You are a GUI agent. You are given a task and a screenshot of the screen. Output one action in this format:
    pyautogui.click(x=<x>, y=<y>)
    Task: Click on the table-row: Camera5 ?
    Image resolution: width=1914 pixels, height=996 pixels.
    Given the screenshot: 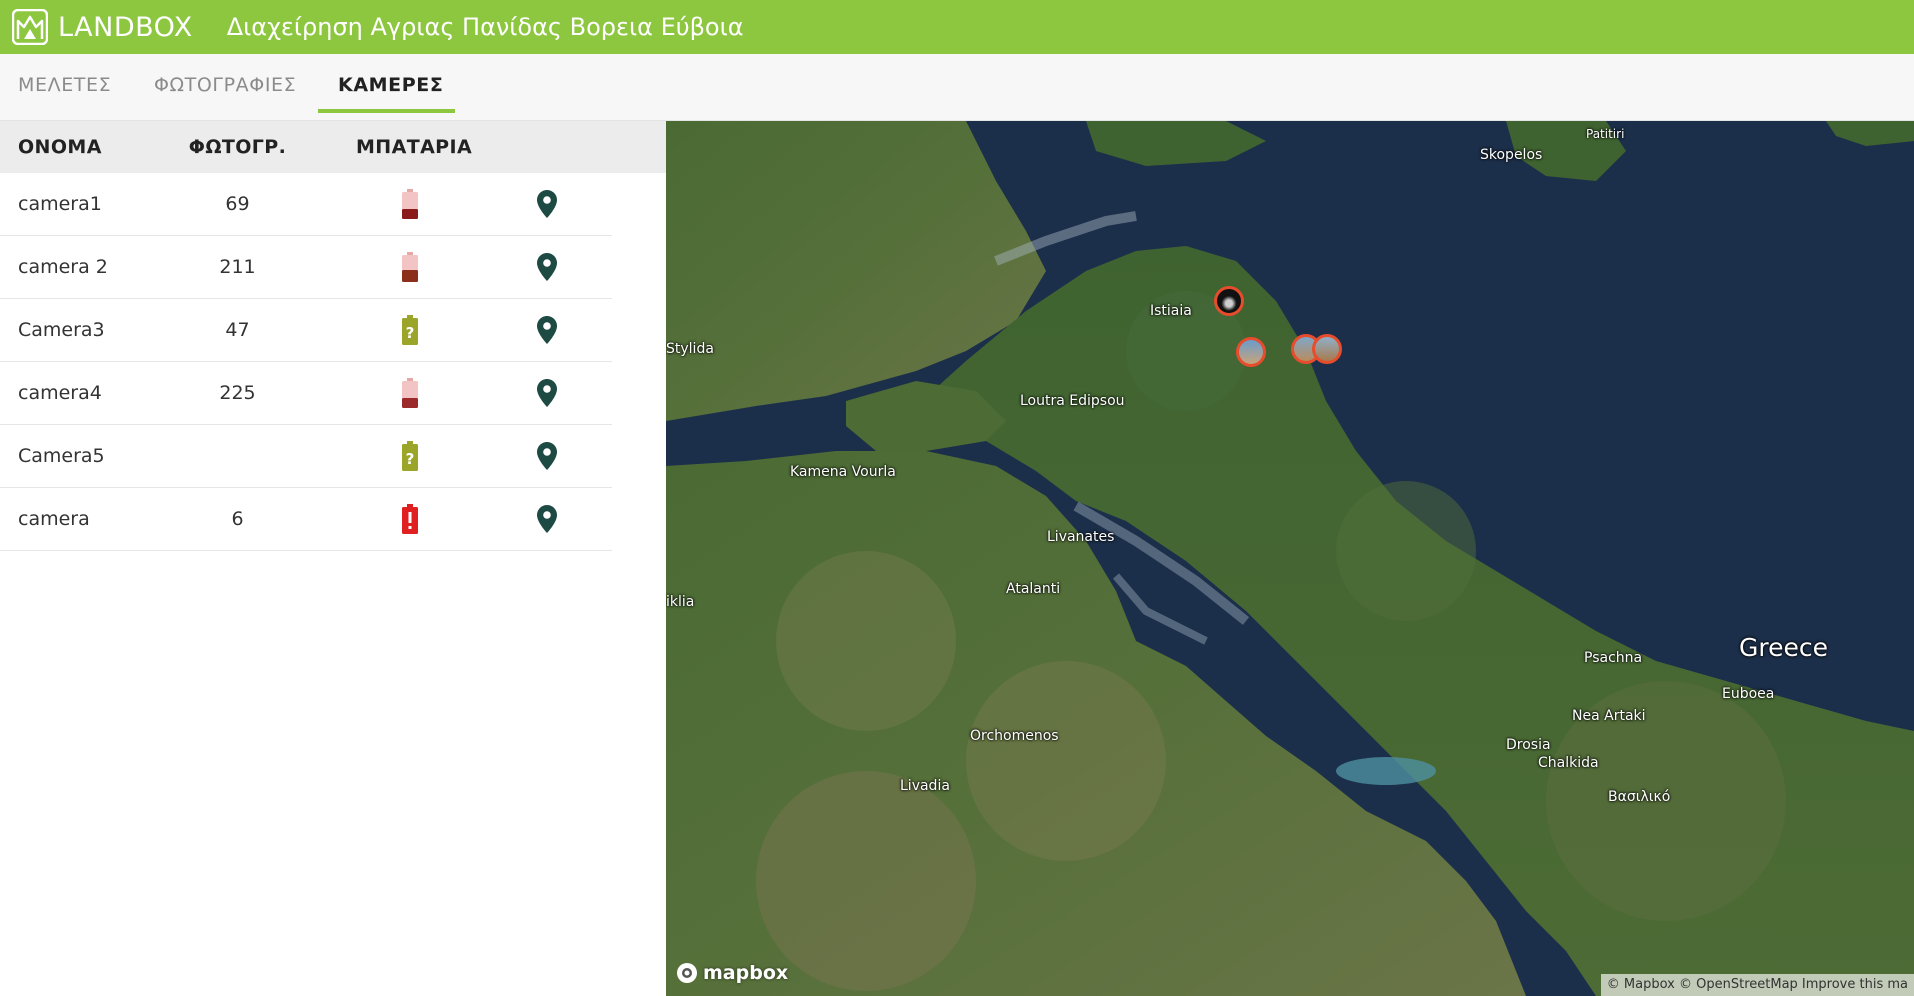 What is the action you would take?
    pyautogui.click(x=306, y=456)
    